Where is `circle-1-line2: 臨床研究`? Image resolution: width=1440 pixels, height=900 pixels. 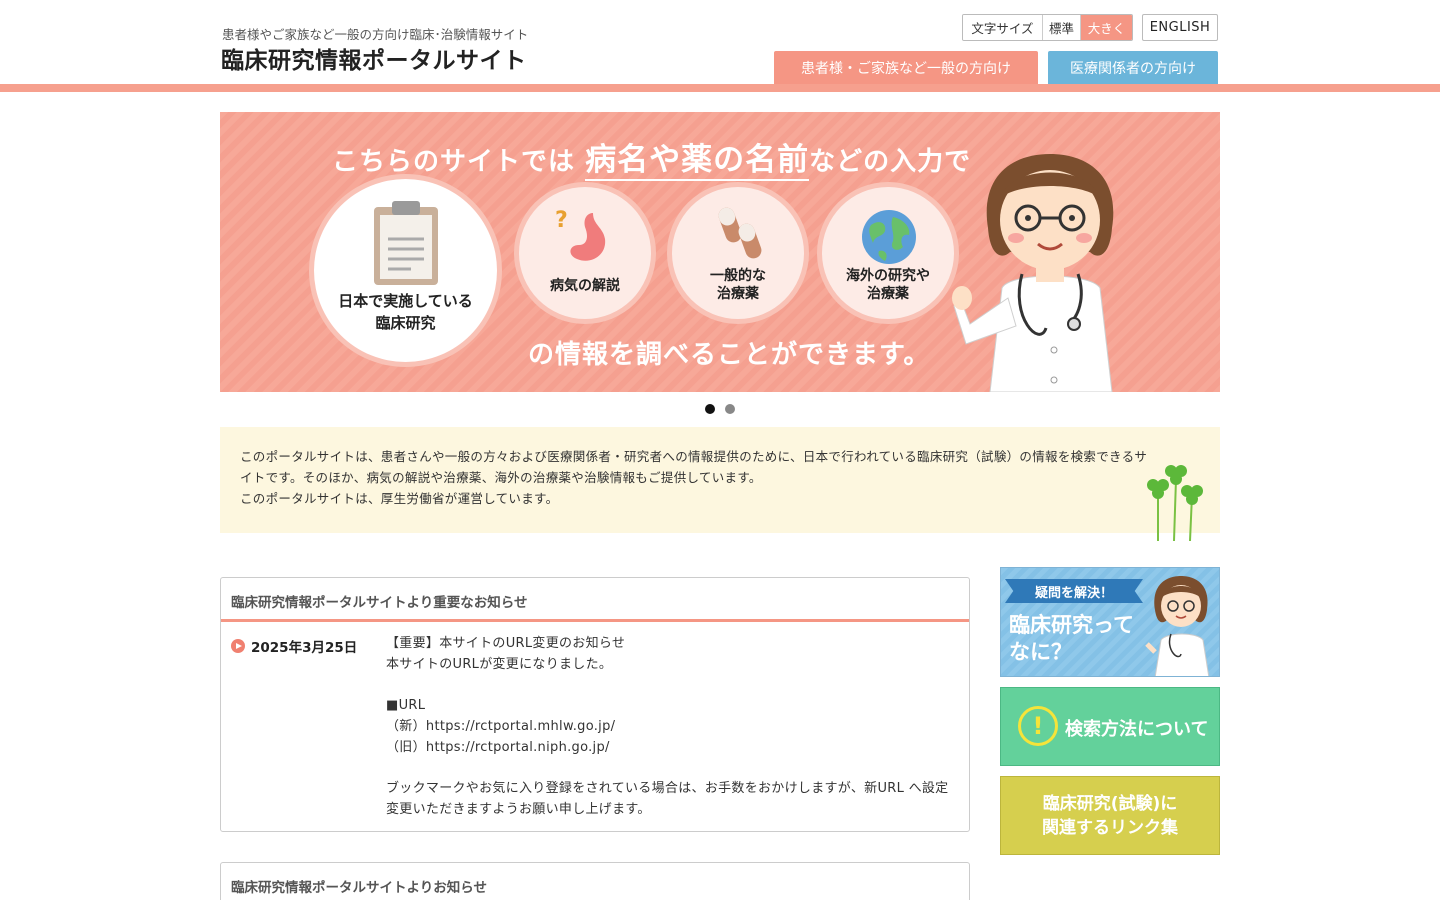
circle-1-line2: 臨床研究 is located at coordinates (405, 323).